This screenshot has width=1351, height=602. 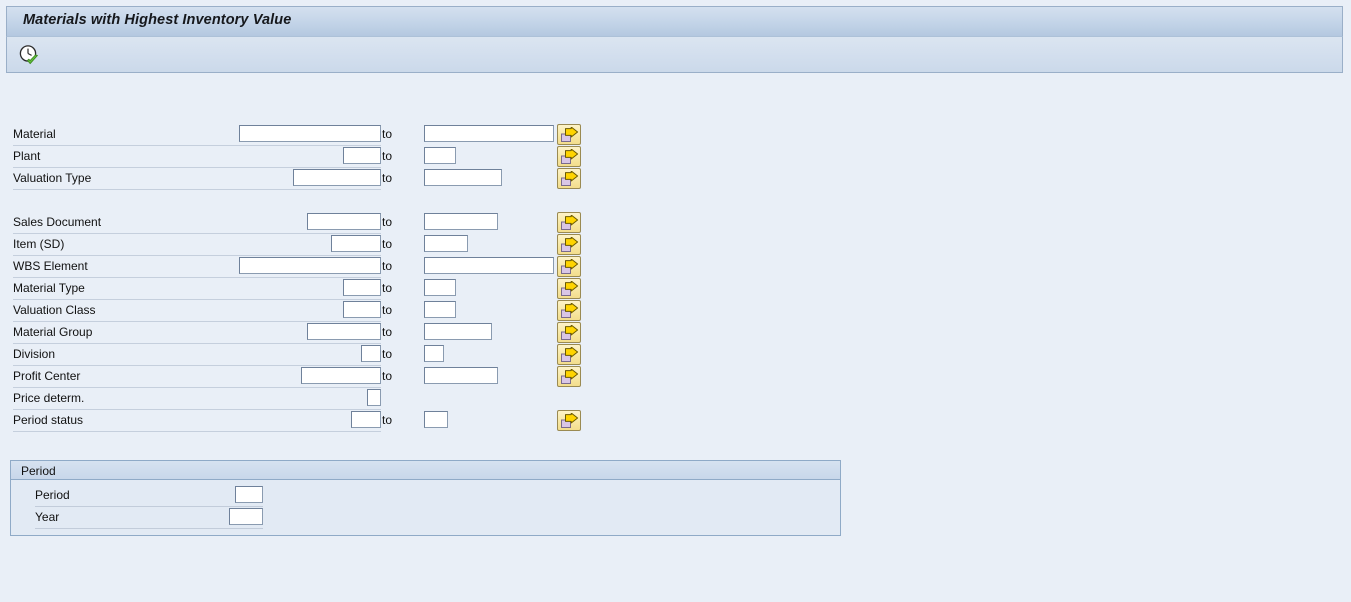 What do you see at coordinates (362, 309) in the screenshot?
I see `input-valuation-class-from` at bounding box center [362, 309].